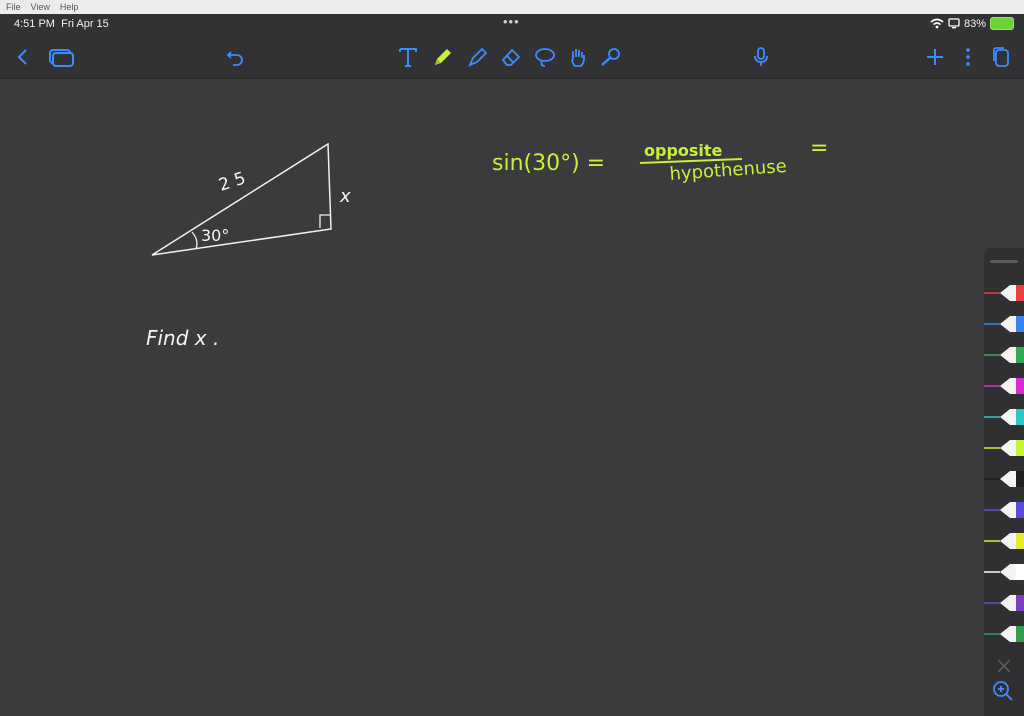 This screenshot has width=1024, height=716. I want to click on close-palette-icon, so click(1004, 666).